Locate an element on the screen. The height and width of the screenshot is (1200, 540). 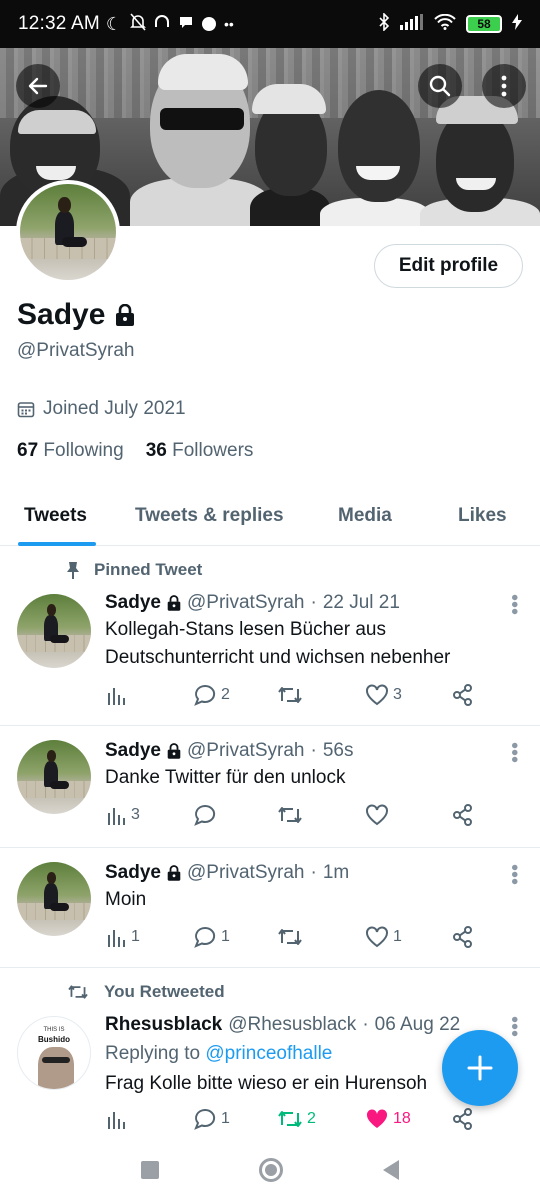
profile-tabs: Tweets Tweets & replies Media Likes is located at coordinates (270, 516).